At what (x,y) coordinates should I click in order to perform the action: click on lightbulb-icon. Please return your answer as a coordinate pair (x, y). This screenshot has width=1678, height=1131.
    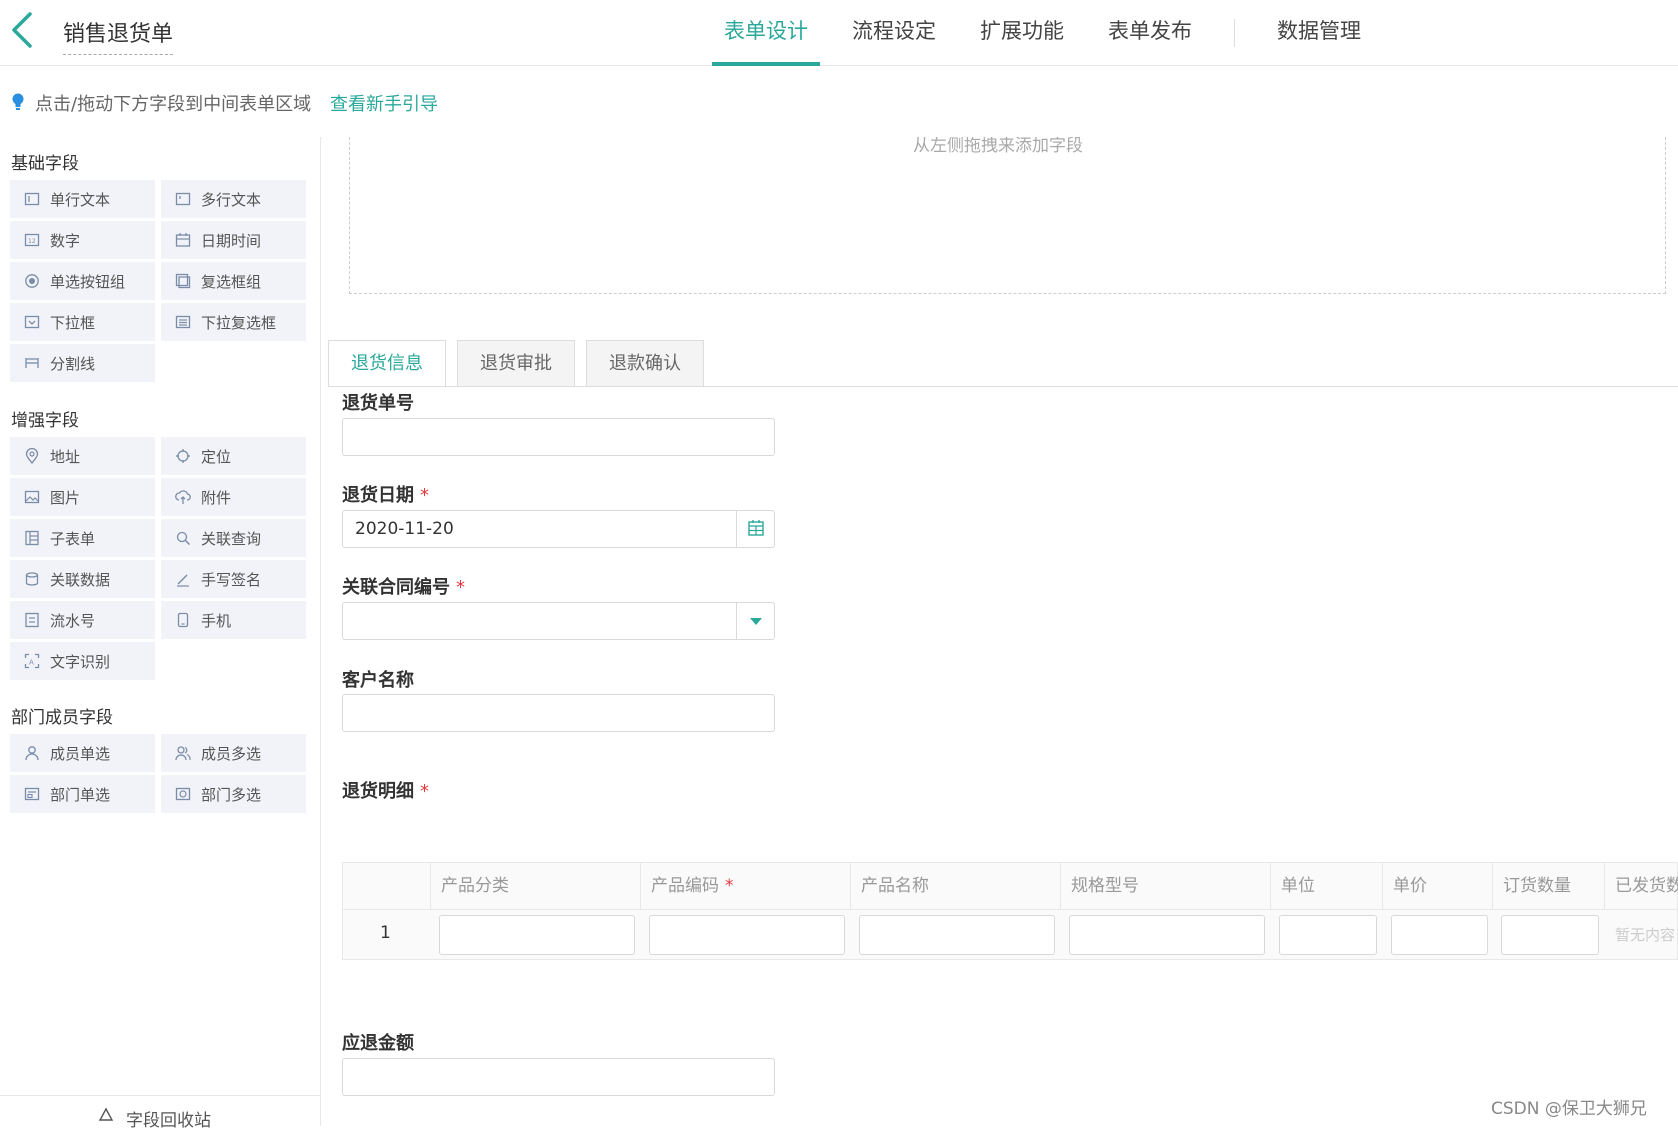
    Looking at the image, I should click on (18, 101).